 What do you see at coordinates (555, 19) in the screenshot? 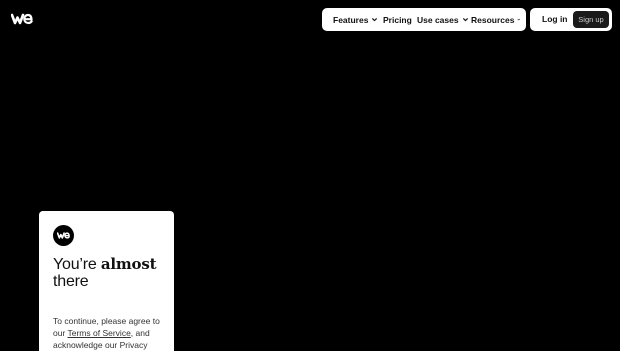
I see `login-link: Log in` at bounding box center [555, 19].